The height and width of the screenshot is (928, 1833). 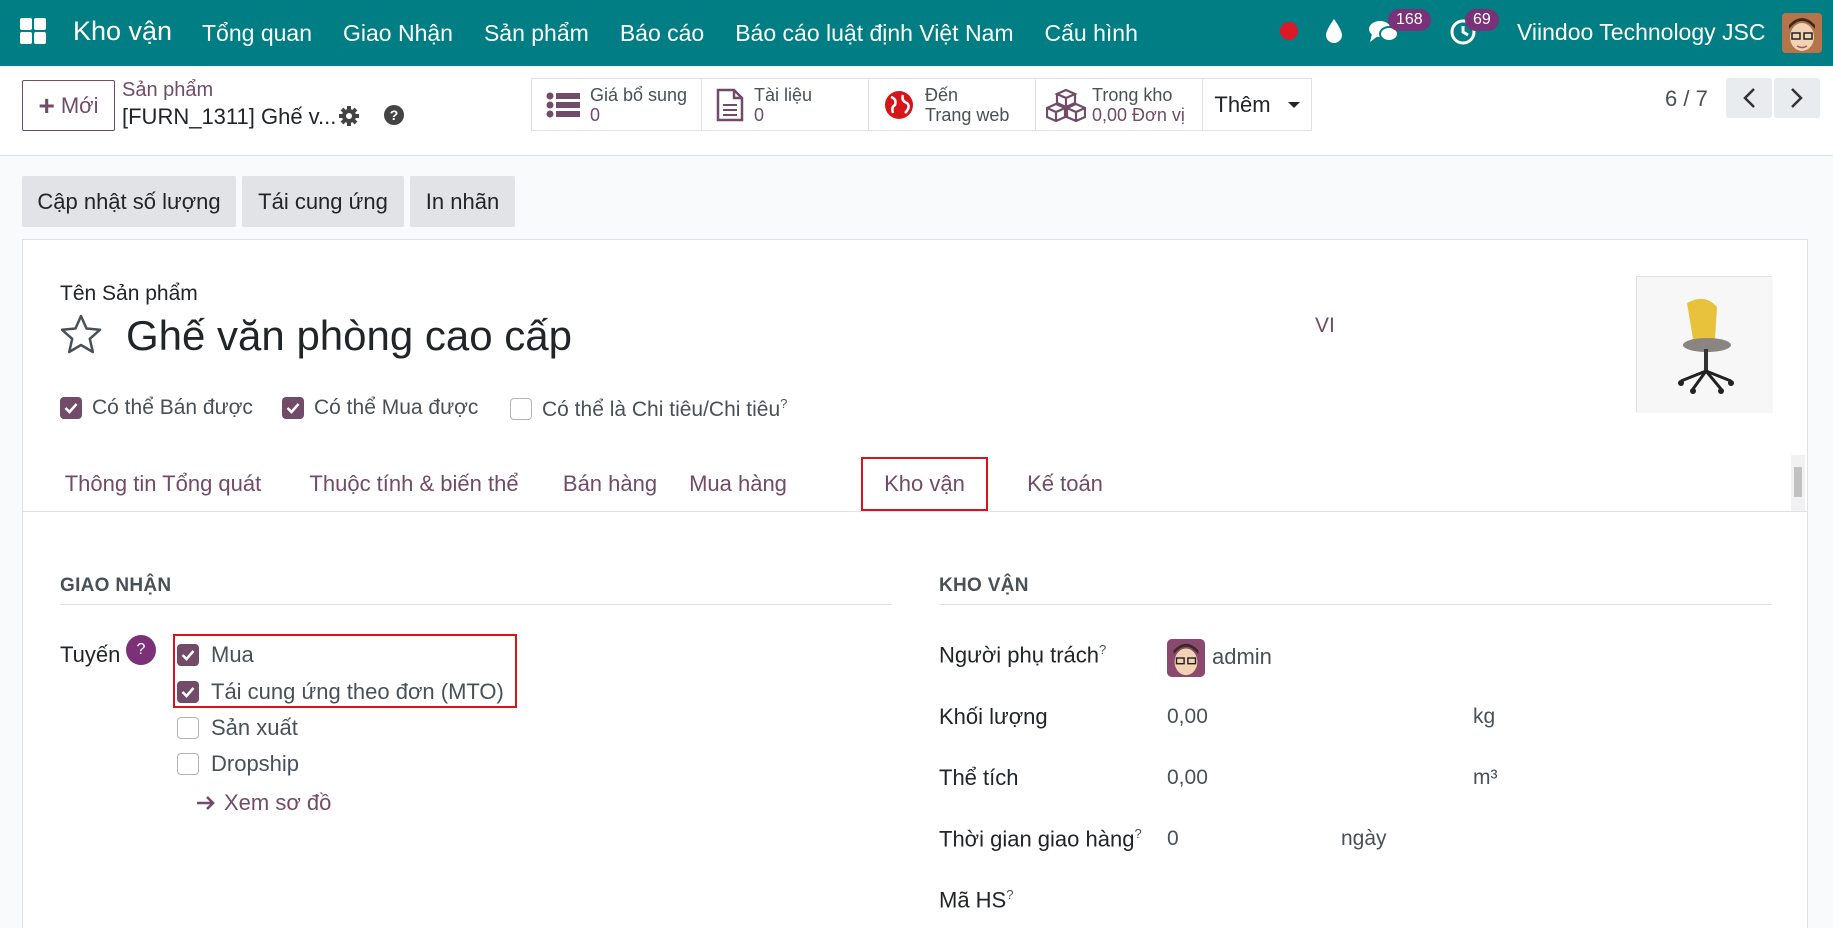 What do you see at coordinates (349, 116) in the screenshot?
I see `gear-icon` at bounding box center [349, 116].